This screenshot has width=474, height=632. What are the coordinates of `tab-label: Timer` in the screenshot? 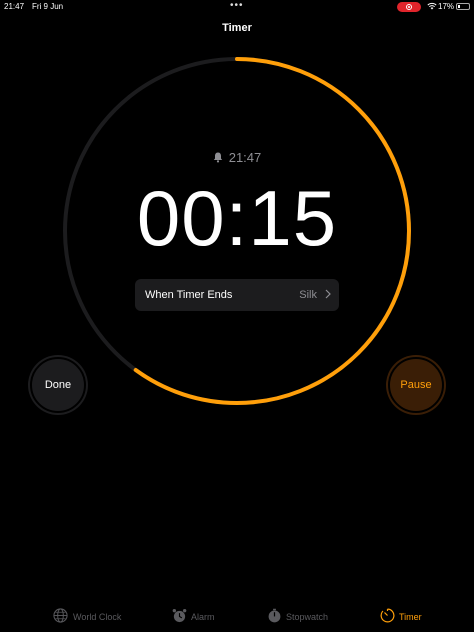 It's located at (410, 617).